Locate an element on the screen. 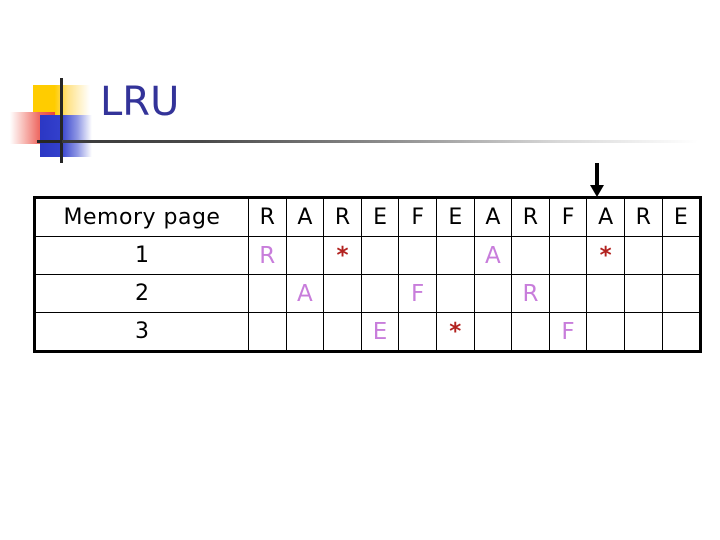  table-row: 3 E * F is located at coordinates (368, 332).